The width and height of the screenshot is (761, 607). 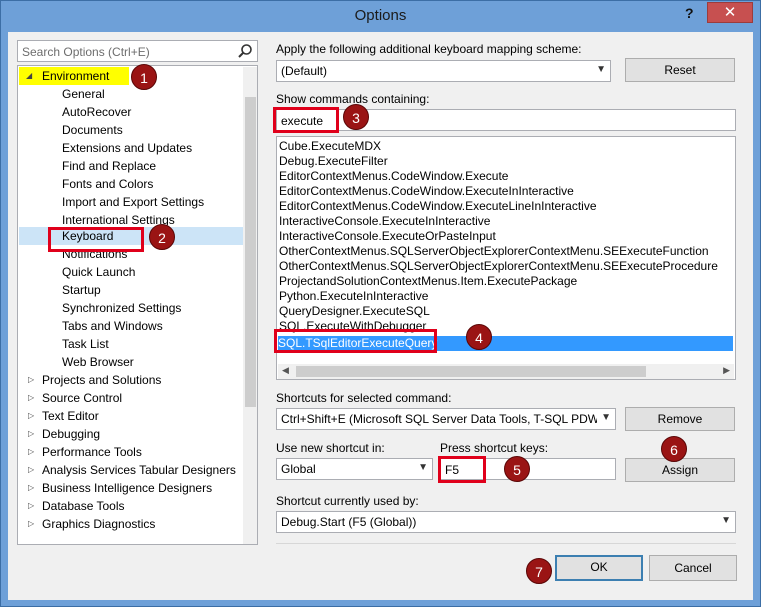 I want to click on command-list-item: InteractiveConsole.ExecuteInInteractive, so click(x=384, y=221).